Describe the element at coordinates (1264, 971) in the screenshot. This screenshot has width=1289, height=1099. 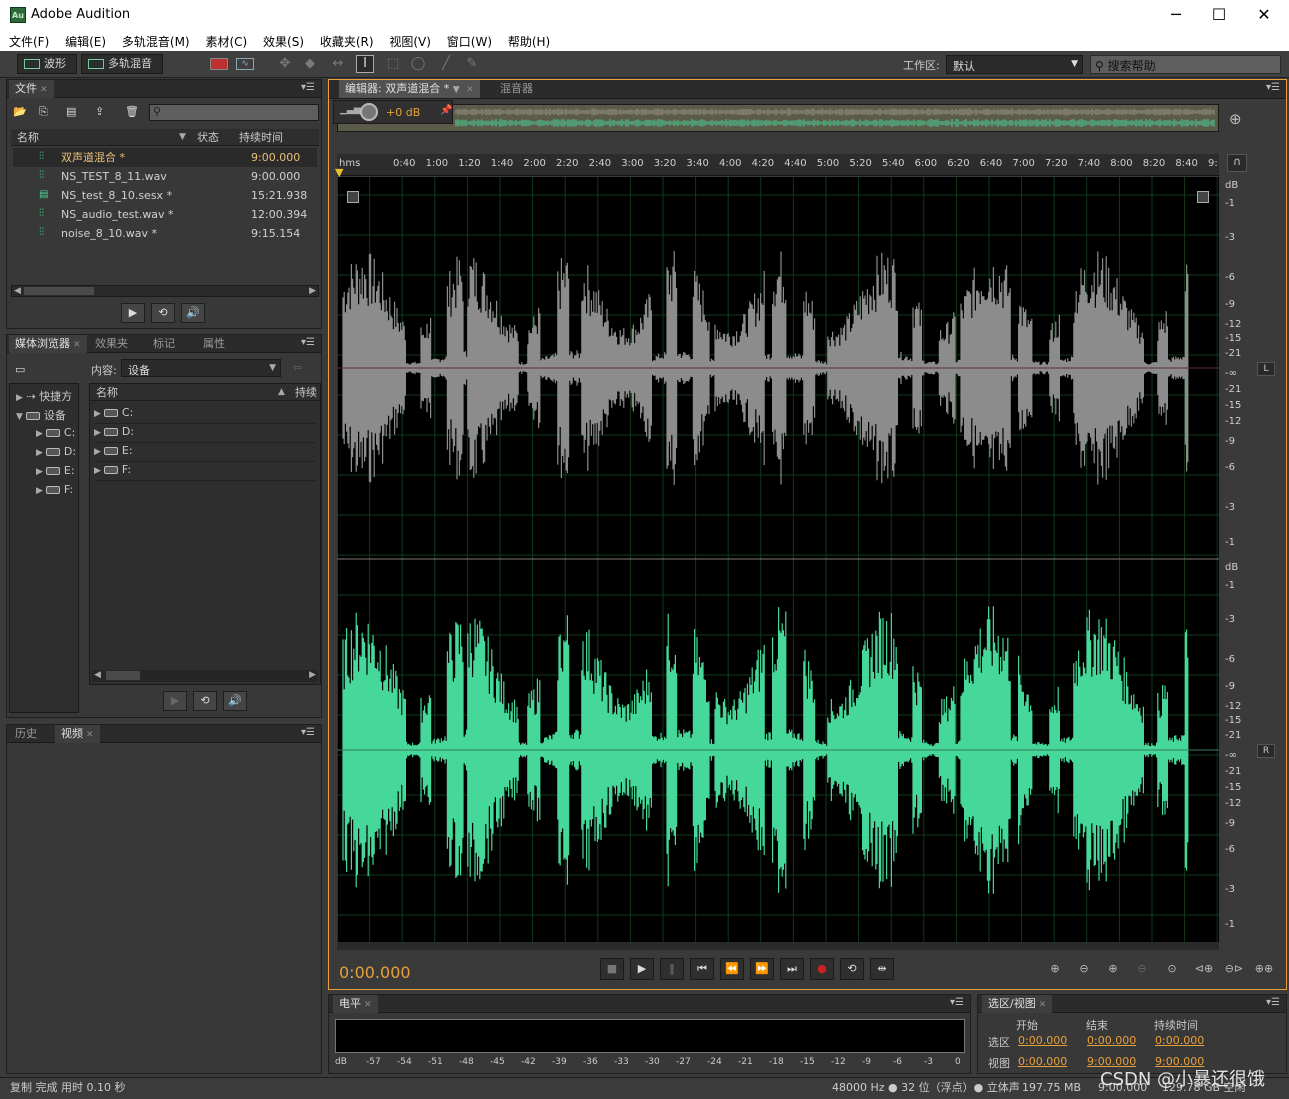
I see `zoom-selection-icon: ⊕⊕` at that location.